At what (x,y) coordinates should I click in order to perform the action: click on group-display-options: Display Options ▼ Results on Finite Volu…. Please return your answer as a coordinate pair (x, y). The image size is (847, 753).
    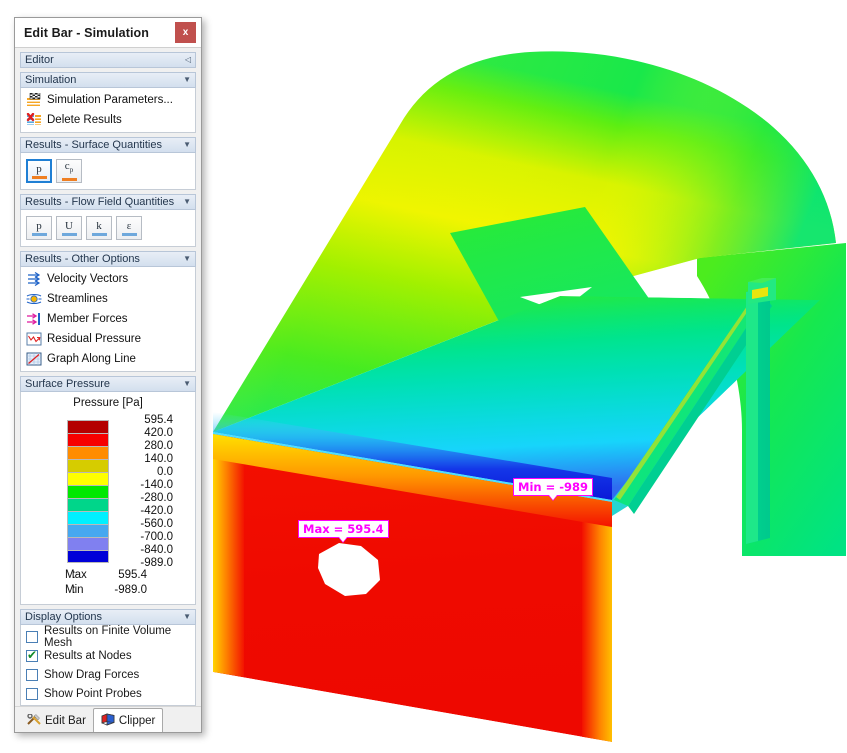
    Looking at the image, I should click on (108, 657).